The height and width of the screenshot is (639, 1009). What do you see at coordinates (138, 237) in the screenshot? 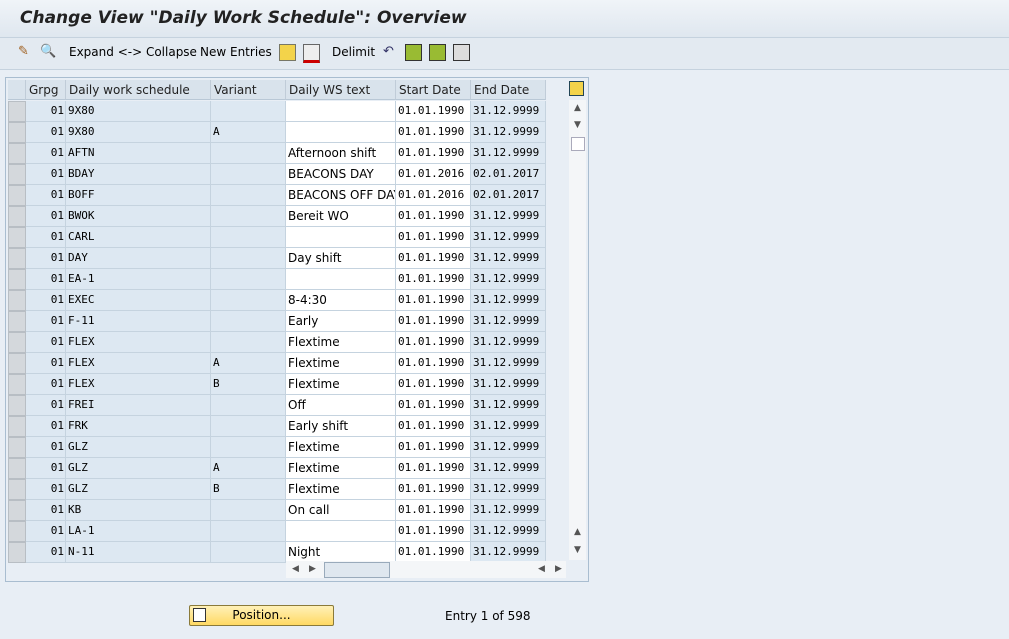
I see `schedule-cell: CARL` at bounding box center [138, 237].